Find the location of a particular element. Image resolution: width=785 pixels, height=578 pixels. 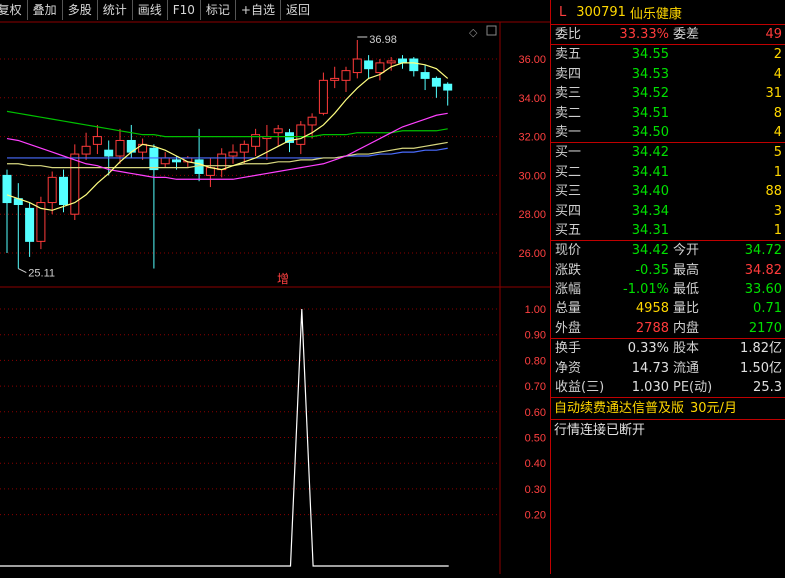

stat-label: 涨跌 is located at coordinates (568, 270).